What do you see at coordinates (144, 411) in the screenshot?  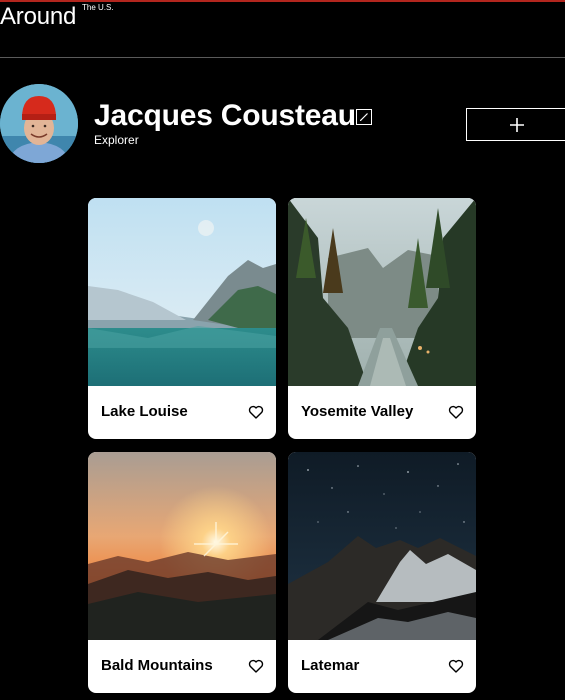 I see `place-title: Lake Louise` at bounding box center [144, 411].